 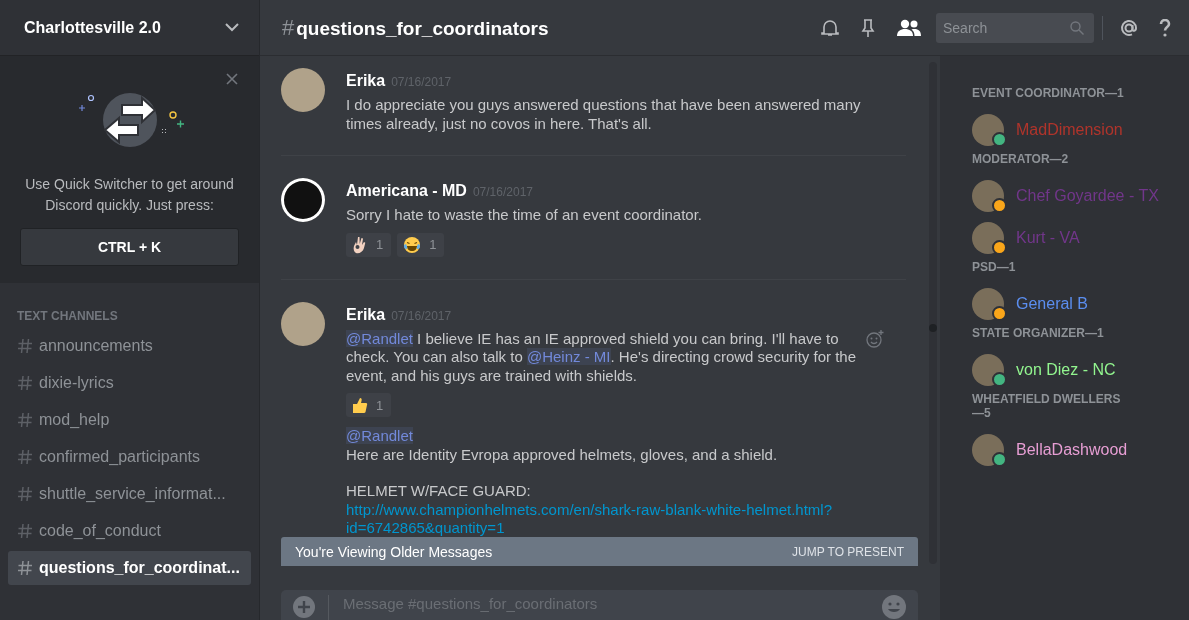 What do you see at coordinates (129, 531) in the screenshot?
I see `channel-item: code_of_conduct` at bounding box center [129, 531].